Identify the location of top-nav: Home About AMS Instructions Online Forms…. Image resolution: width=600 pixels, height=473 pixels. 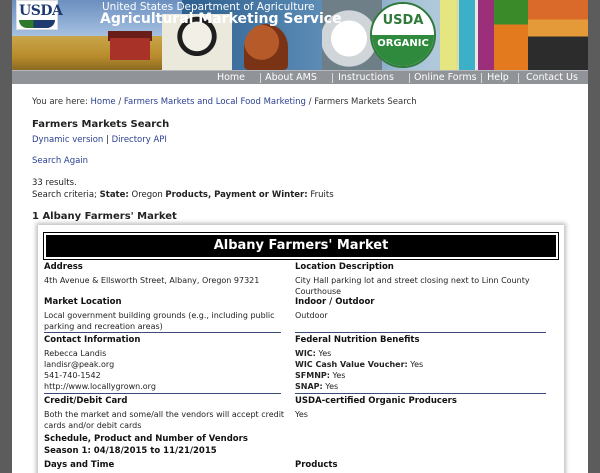
(300, 77).